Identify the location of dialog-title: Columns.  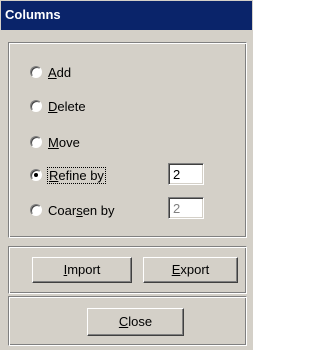
(33, 14).